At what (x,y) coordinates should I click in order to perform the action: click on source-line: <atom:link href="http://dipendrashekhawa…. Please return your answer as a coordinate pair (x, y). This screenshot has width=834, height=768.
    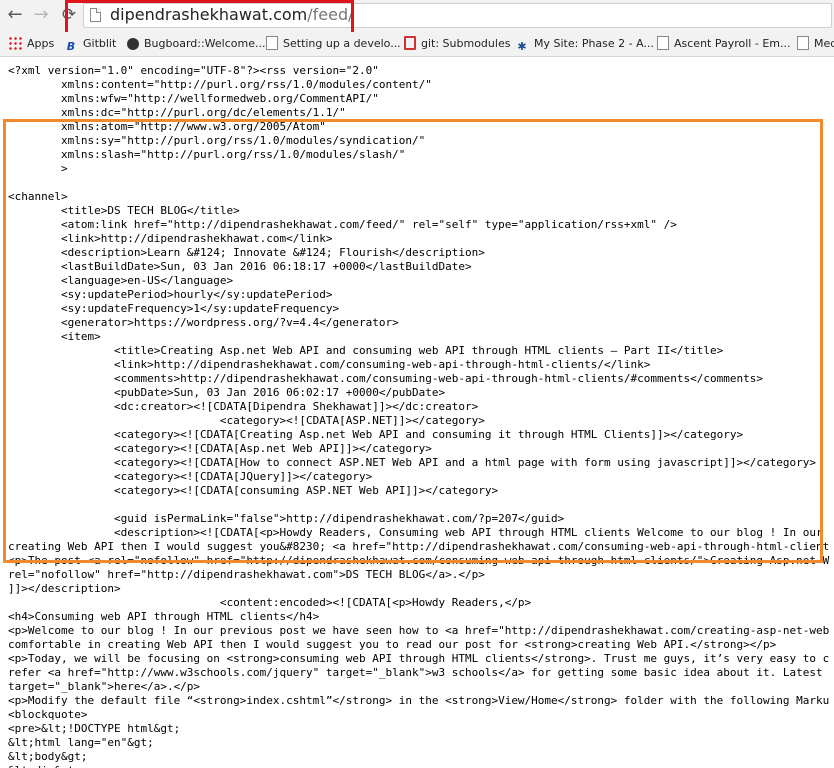
    Looking at the image, I should click on (342, 224).